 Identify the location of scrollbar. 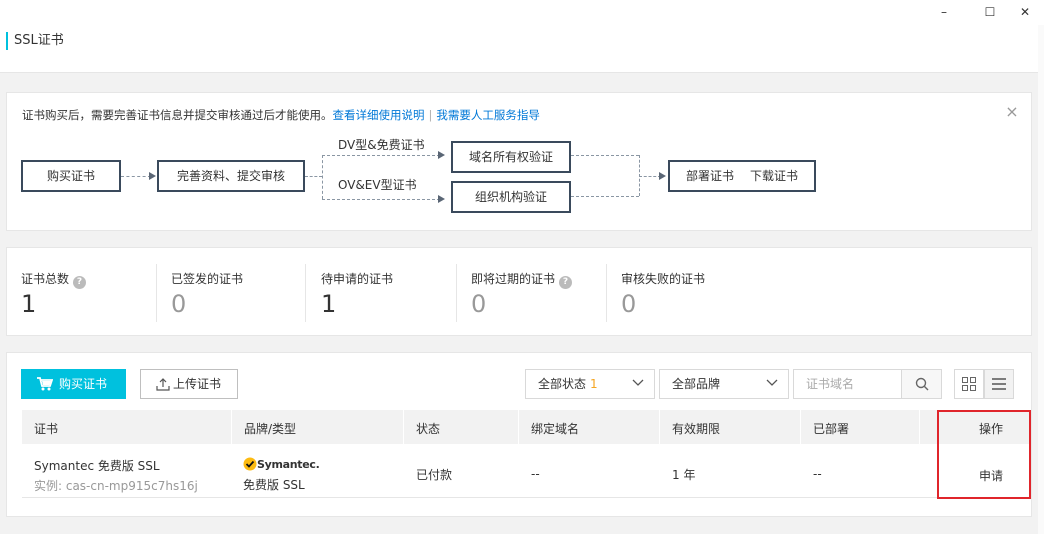
(1041, 279).